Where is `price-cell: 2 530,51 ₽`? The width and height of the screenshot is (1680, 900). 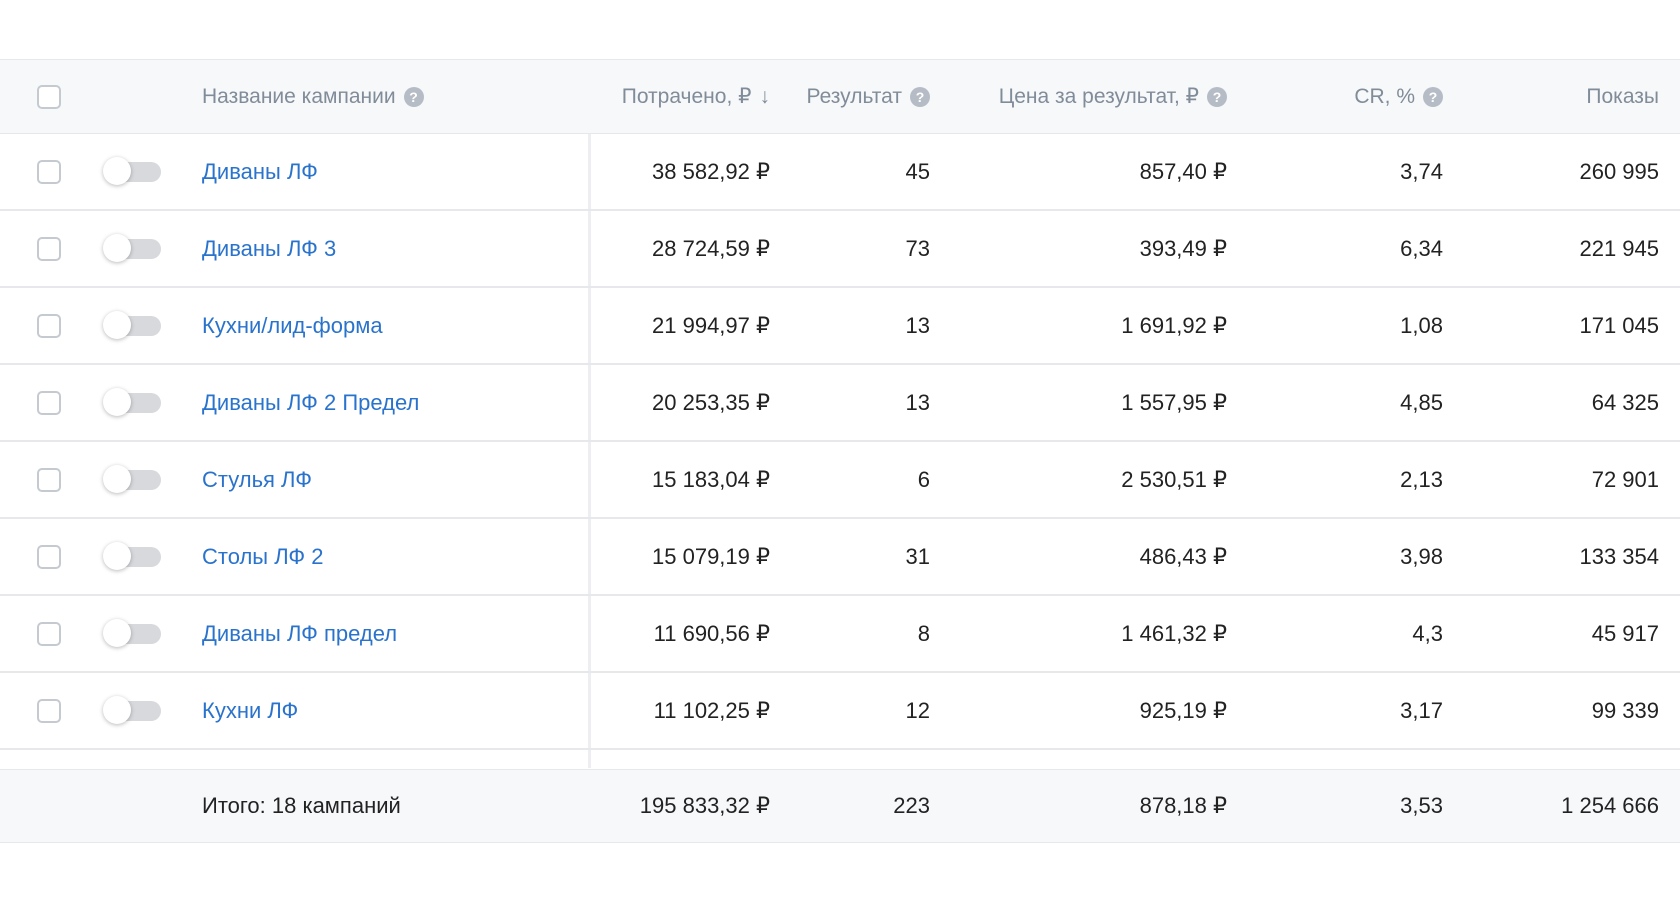 price-cell: 2 530,51 ₽ is located at coordinates (1174, 479).